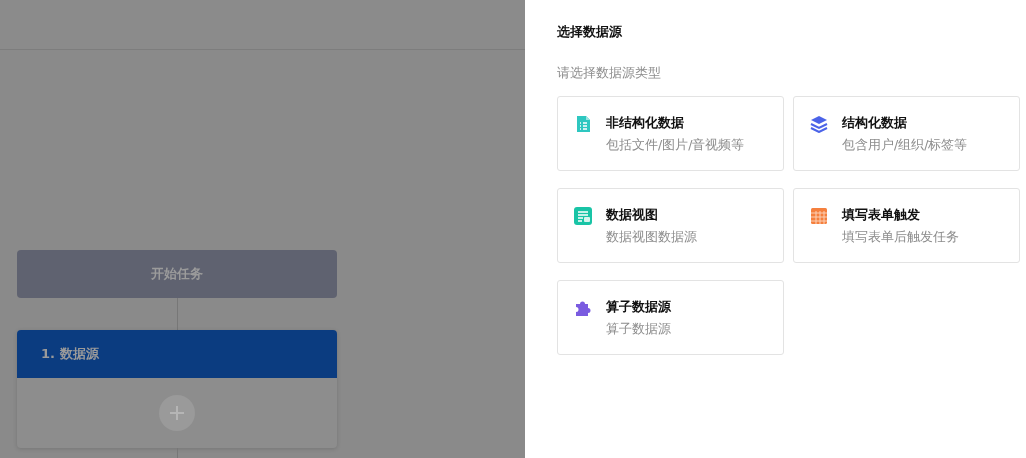  What do you see at coordinates (906, 225) in the screenshot?
I see `source-card: 填写表单触发 填写表单后触发任务` at bounding box center [906, 225].